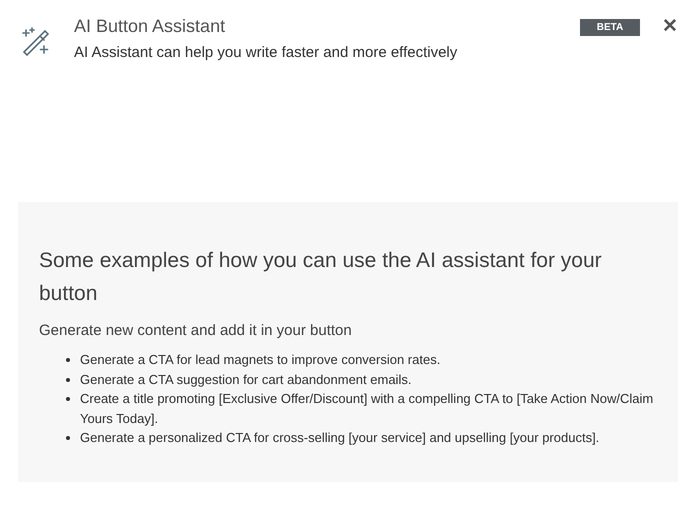 The image size is (696, 511). Describe the element at coordinates (246, 379) in the screenshot. I see `example-item: Generate a CTA suggestion for cart abandonment emails.` at that location.